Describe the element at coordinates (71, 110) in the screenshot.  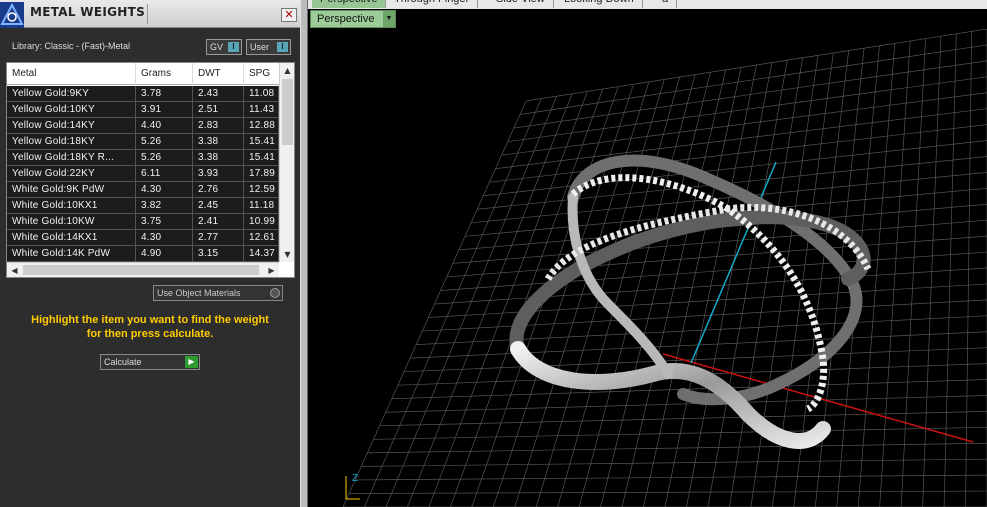
I see `cell-metal: Yellow Gold:10KY` at that location.